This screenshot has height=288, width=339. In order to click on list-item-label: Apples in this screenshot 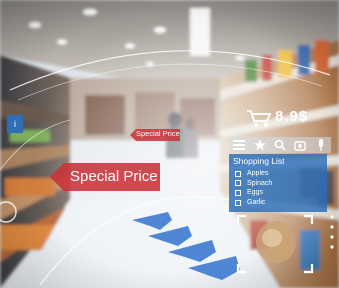, I will do `click(258, 173)`.